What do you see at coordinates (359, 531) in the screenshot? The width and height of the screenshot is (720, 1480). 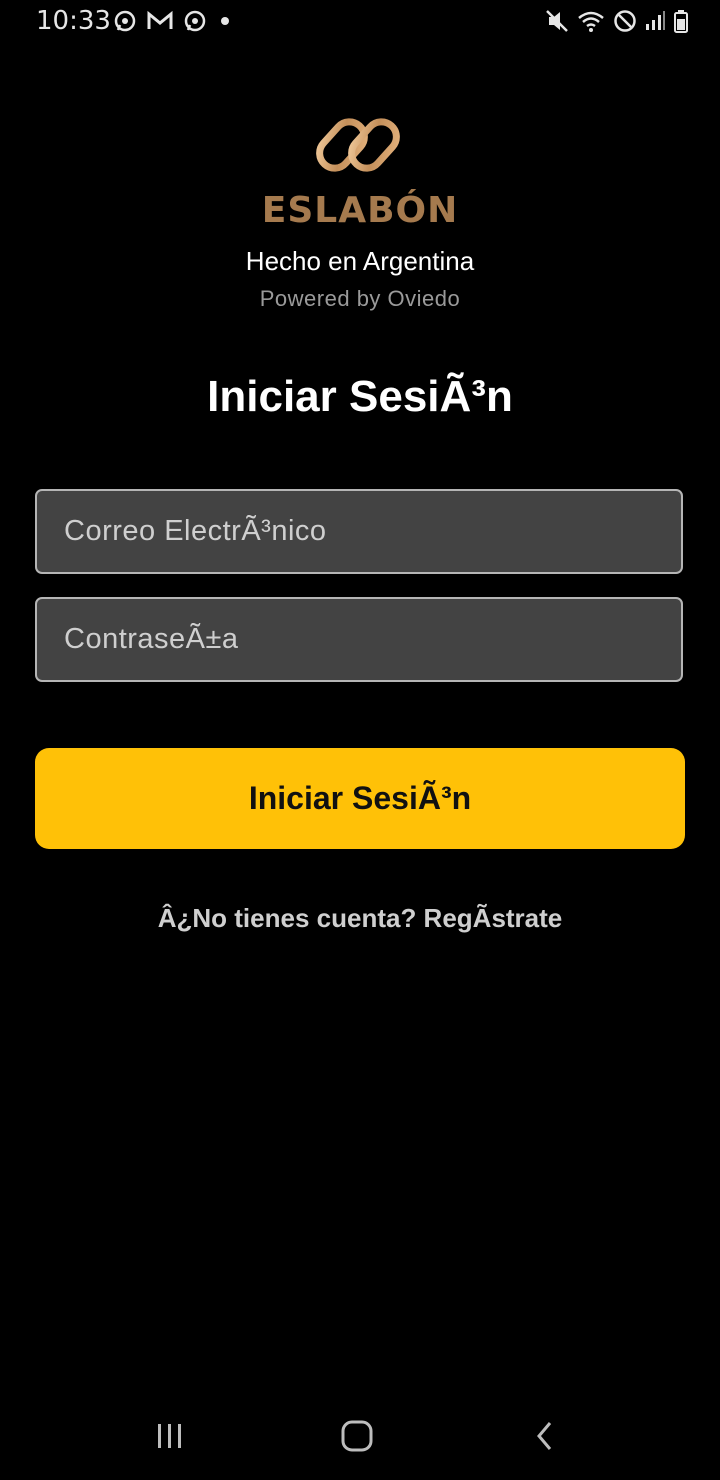 I see `email-field` at bounding box center [359, 531].